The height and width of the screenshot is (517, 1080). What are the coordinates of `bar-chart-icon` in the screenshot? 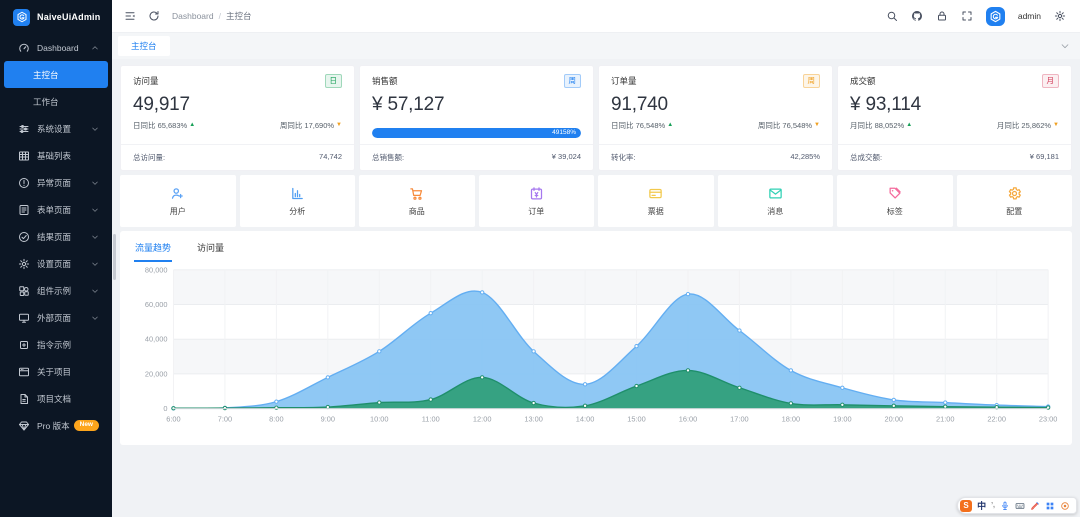 It's located at (297, 193).